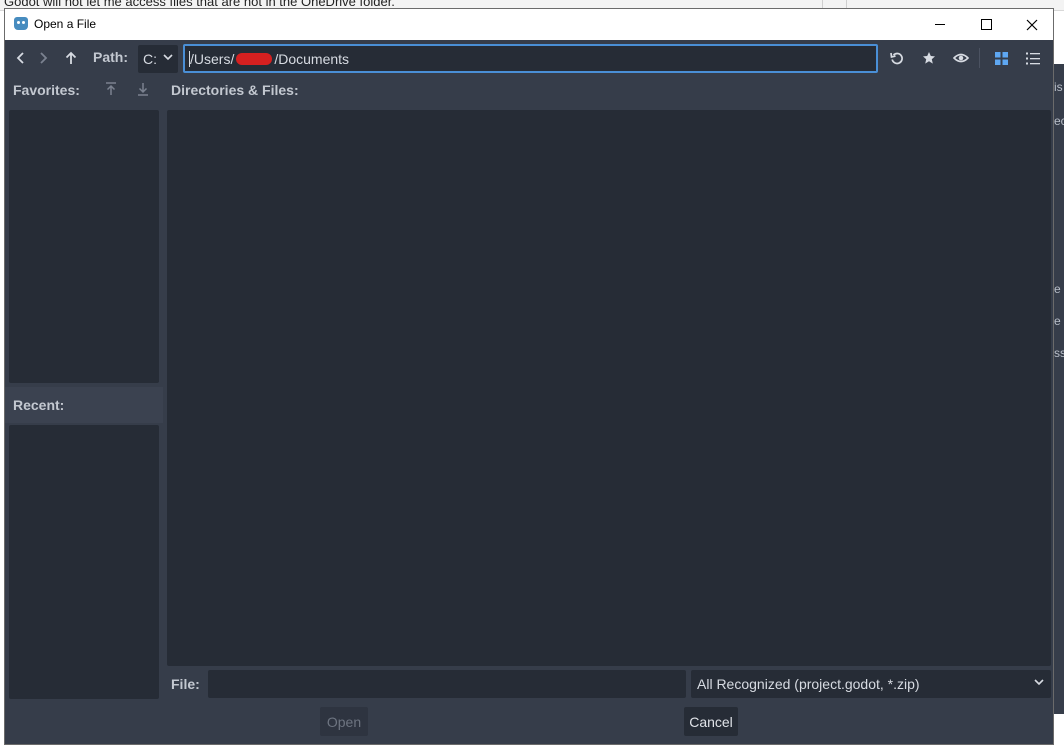 The image size is (1064, 746). What do you see at coordinates (979, 58) in the screenshot?
I see `toolbar-separator` at bounding box center [979, 58].